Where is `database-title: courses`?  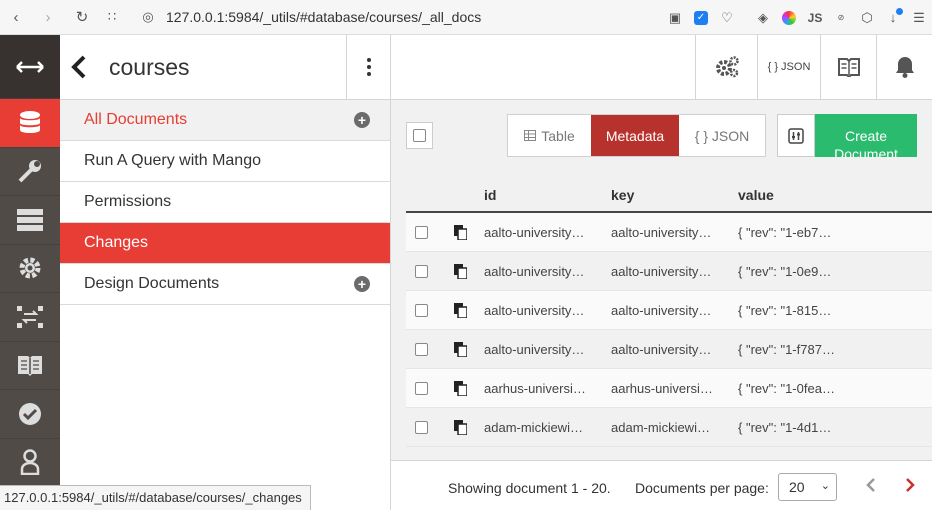 database-title: courses is located at coordinates (149, 66).